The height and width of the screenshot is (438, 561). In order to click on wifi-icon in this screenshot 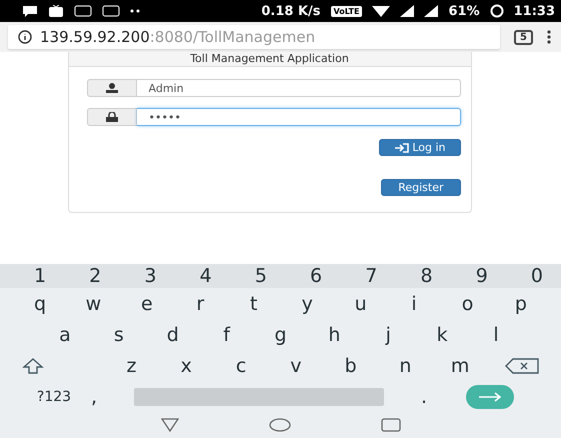, I will do `click(381, 11)`.